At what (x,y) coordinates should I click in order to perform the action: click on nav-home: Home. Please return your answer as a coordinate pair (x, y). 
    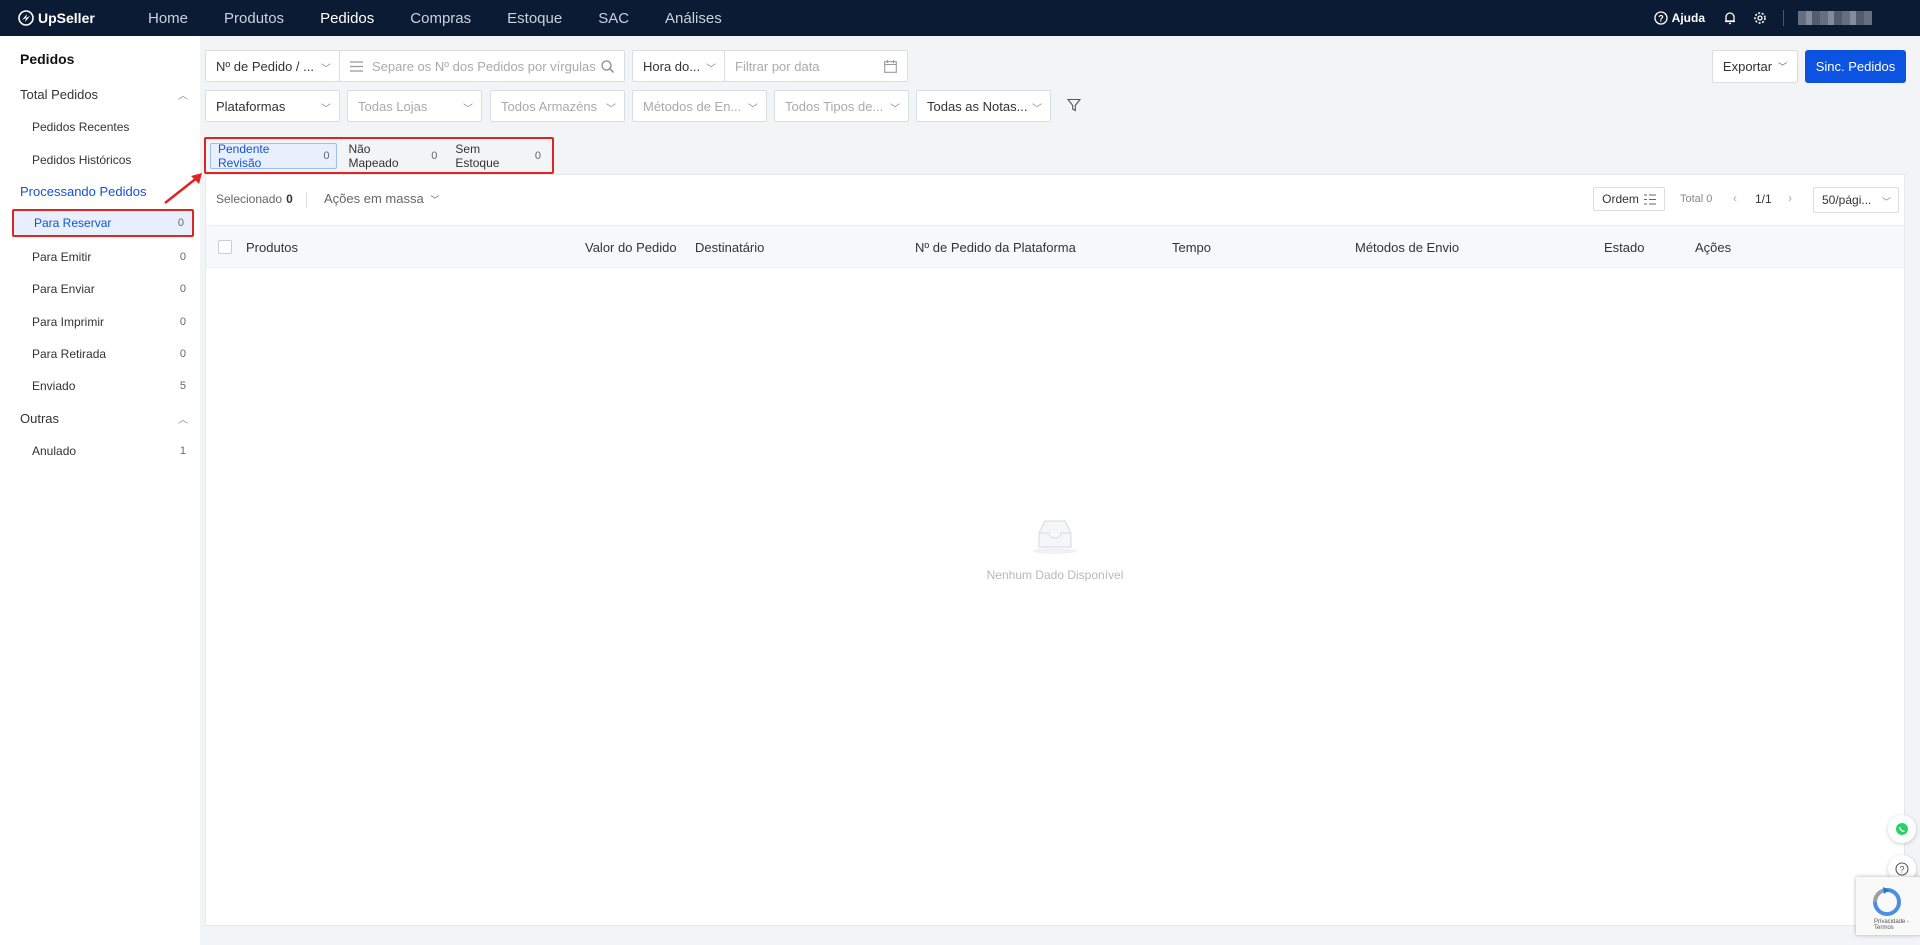
    Looking at the image, I should click on (168, 18).